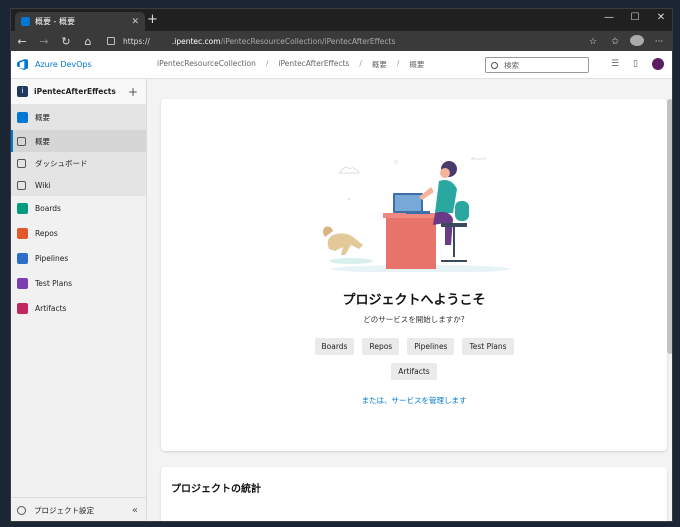  Describe the element at coordinates (537, 65) in the screenshot. I see `search-input: 検索` at that location.